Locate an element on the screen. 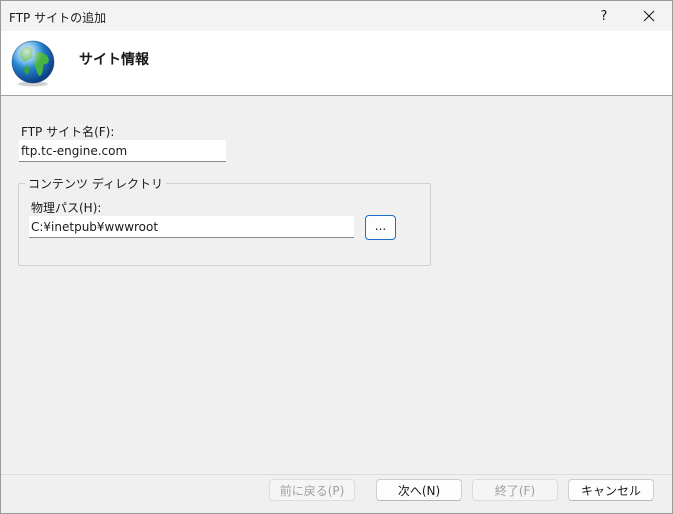 The image size is (673, 514). wizard-header: サイト情報 is located at coordinates (336, 63).